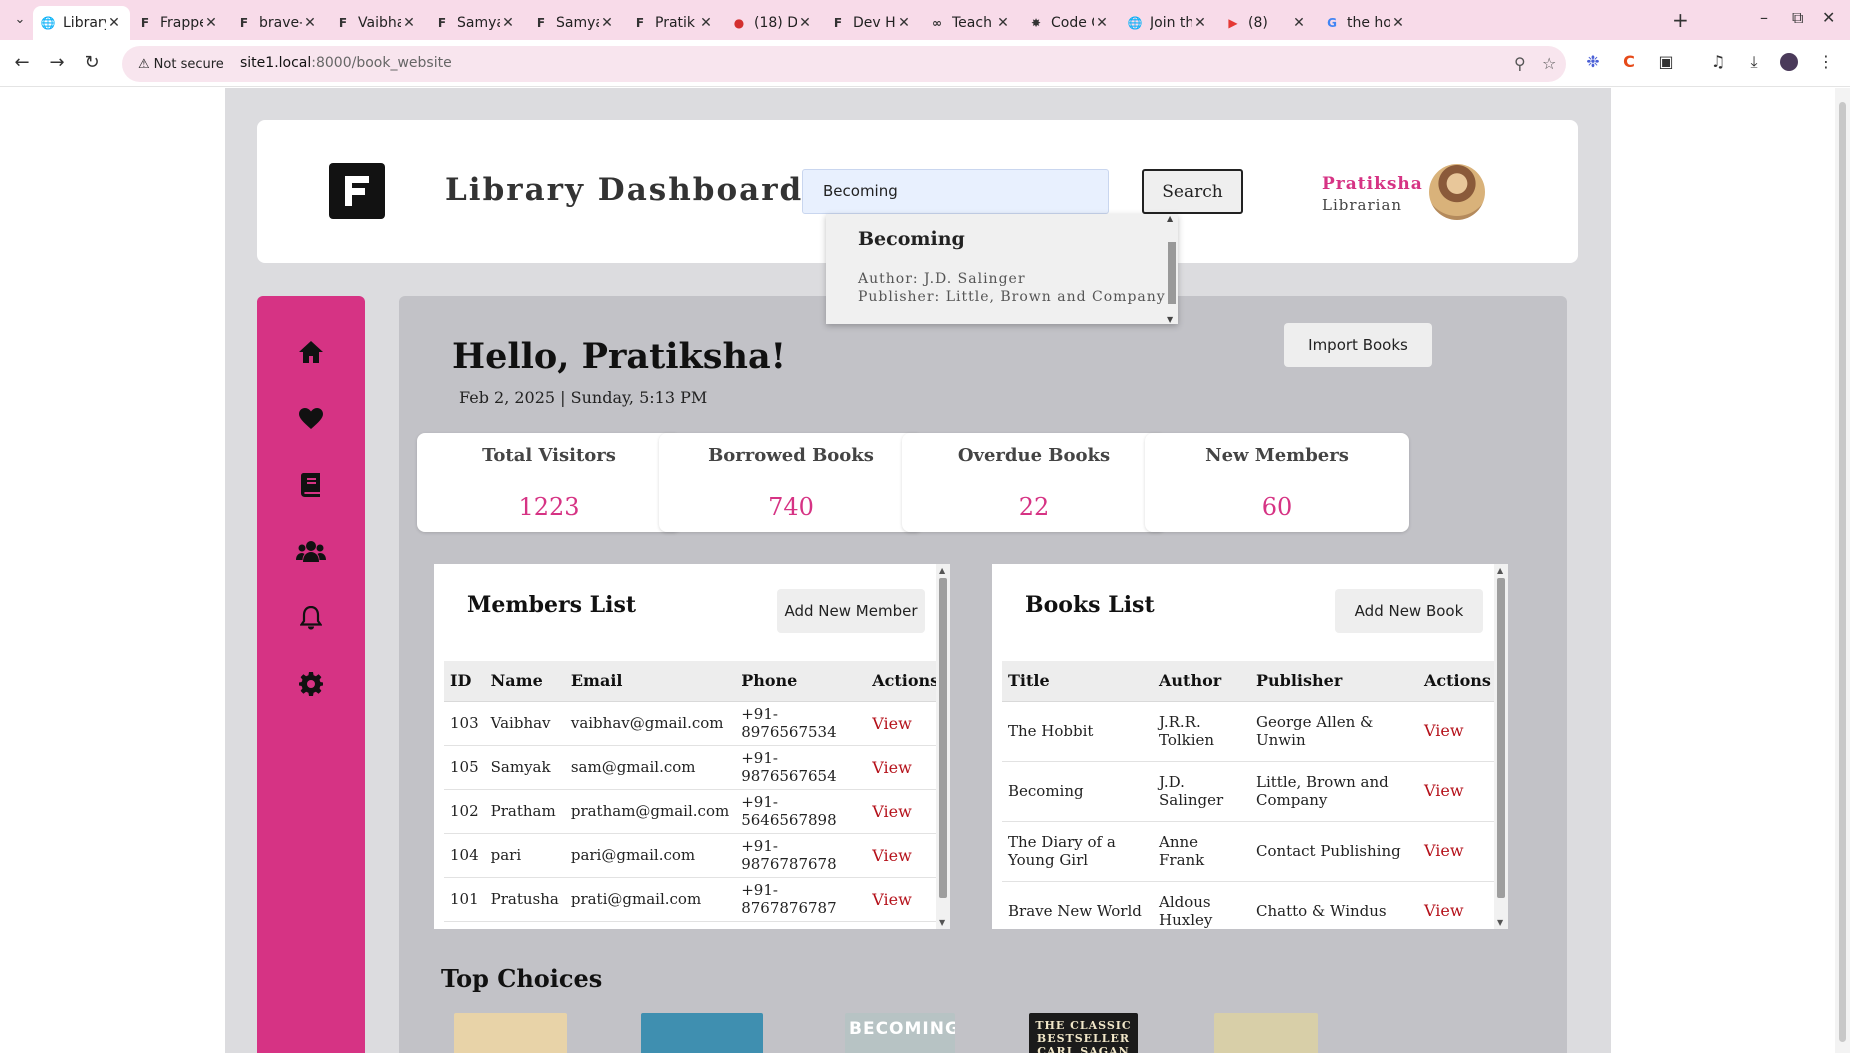  Describe the element at coordinates (1501, 746) in the screenshot. I see `books-scrollbar: ▲ ▼` at that location.